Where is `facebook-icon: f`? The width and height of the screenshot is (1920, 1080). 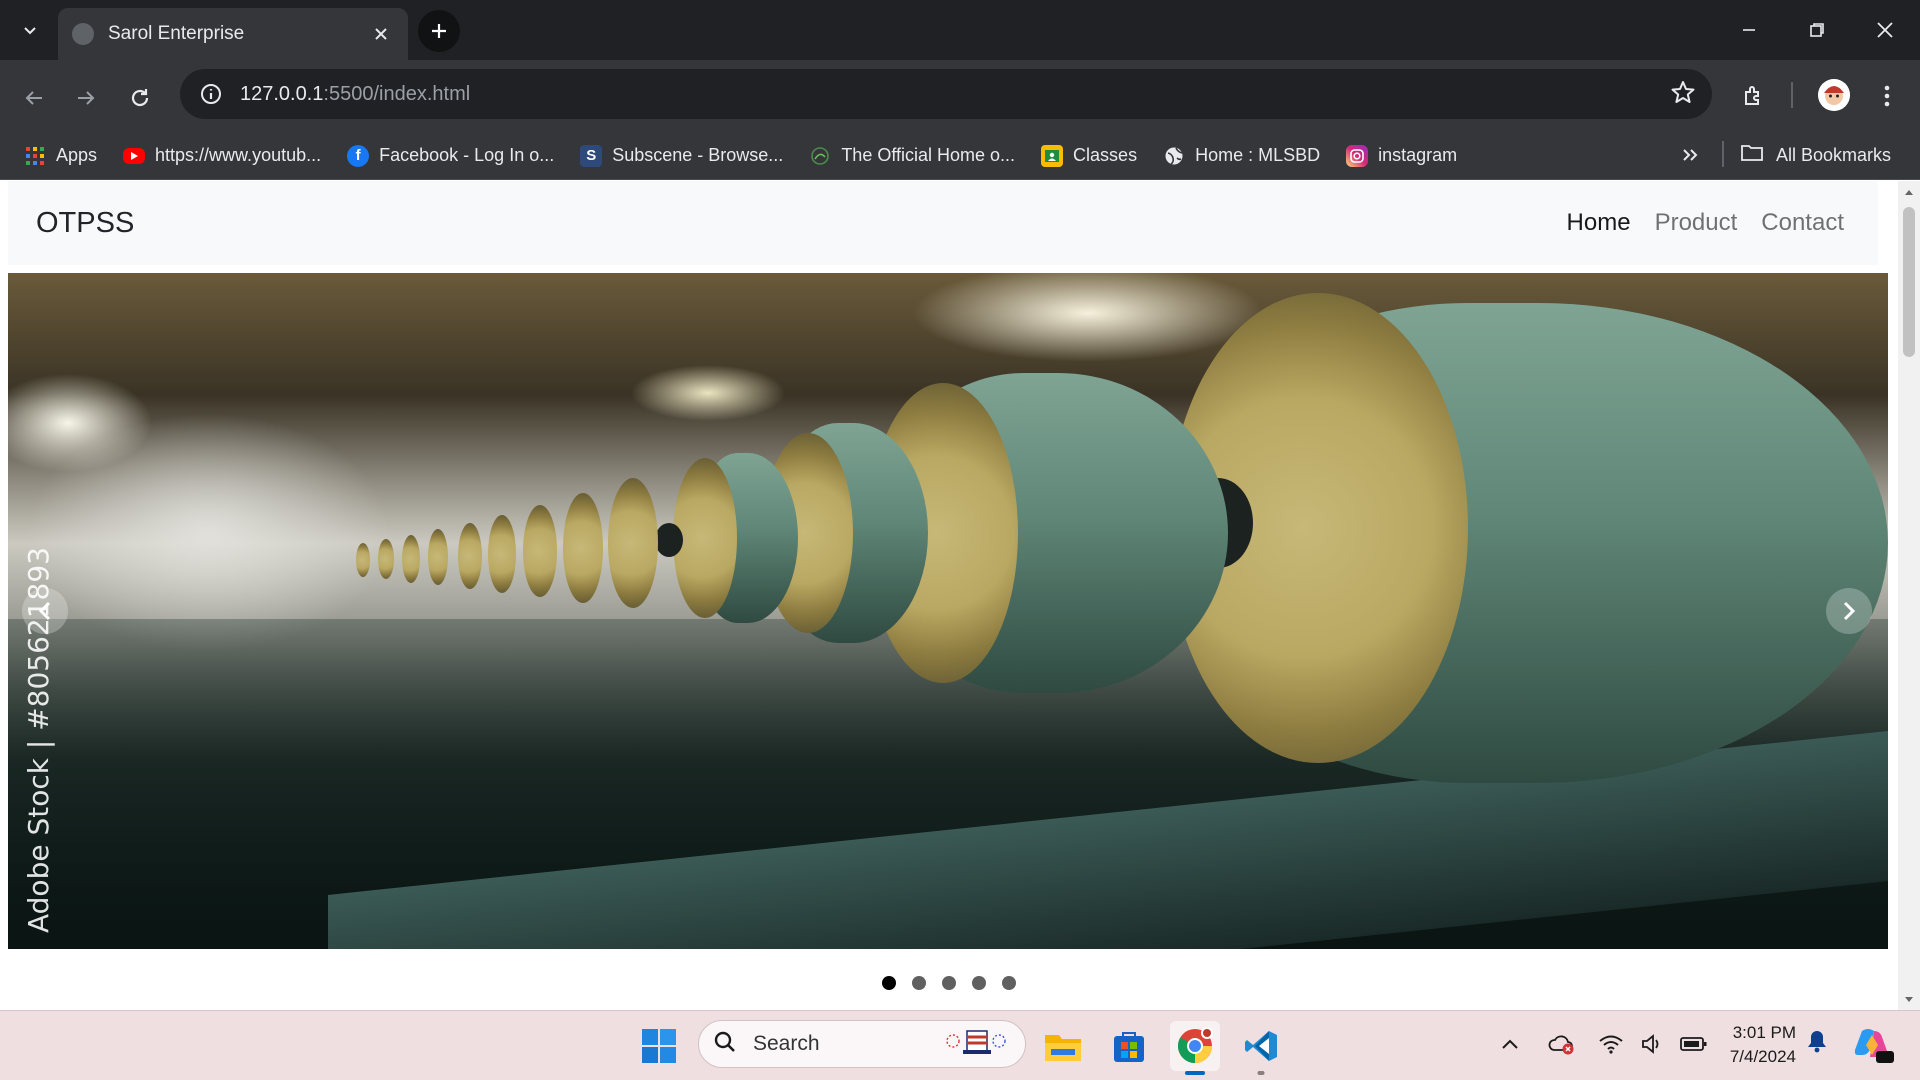
facebook-icon: f is located at coordinates (358, 155).